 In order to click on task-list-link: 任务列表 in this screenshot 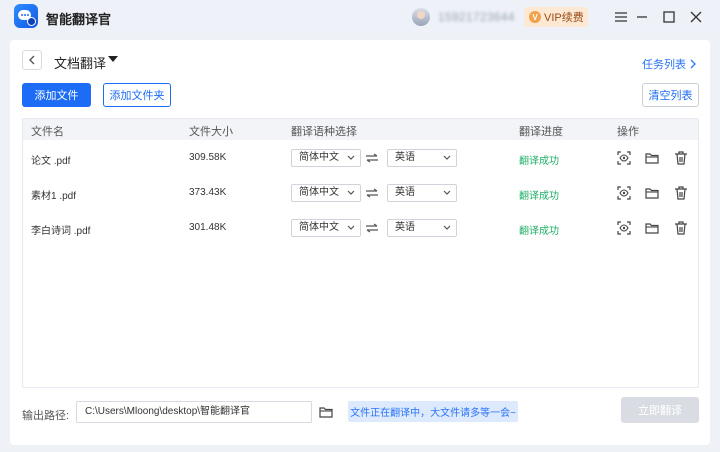, I will do `click(669, 64)`.